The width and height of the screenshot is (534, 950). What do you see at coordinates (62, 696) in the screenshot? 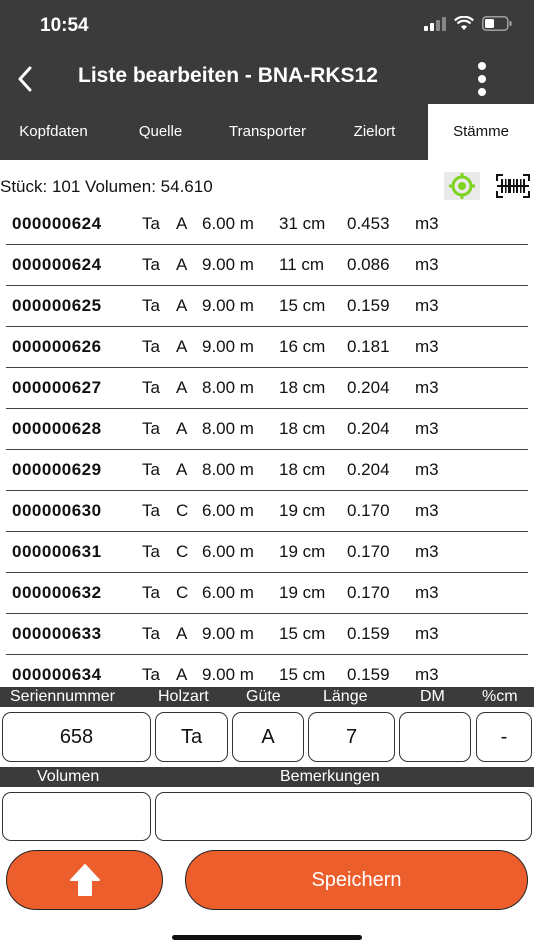
I see `label-seriennummer: Seriennummer` at bounding box center [62, 696].